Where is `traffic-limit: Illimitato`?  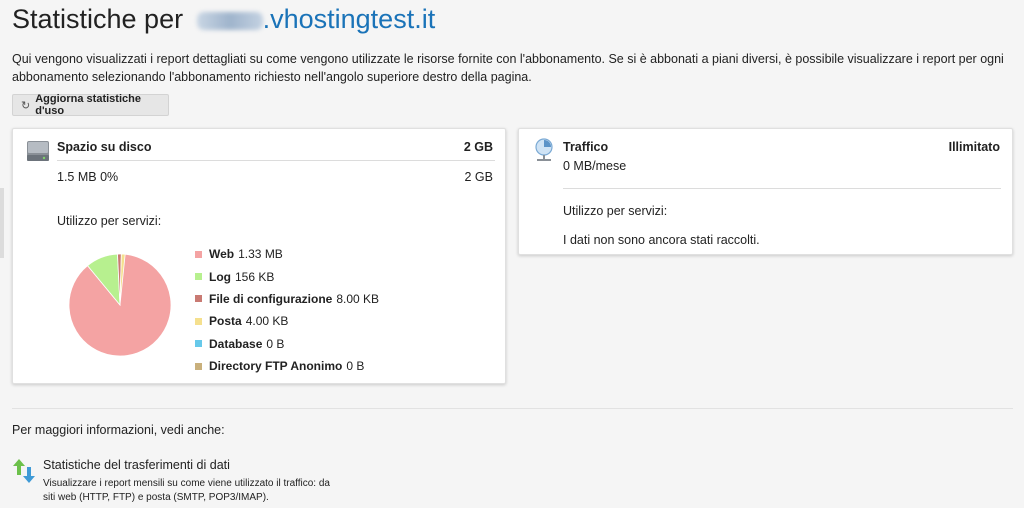
traffic-limit: Illimitato is located at coordinates (974, 147).